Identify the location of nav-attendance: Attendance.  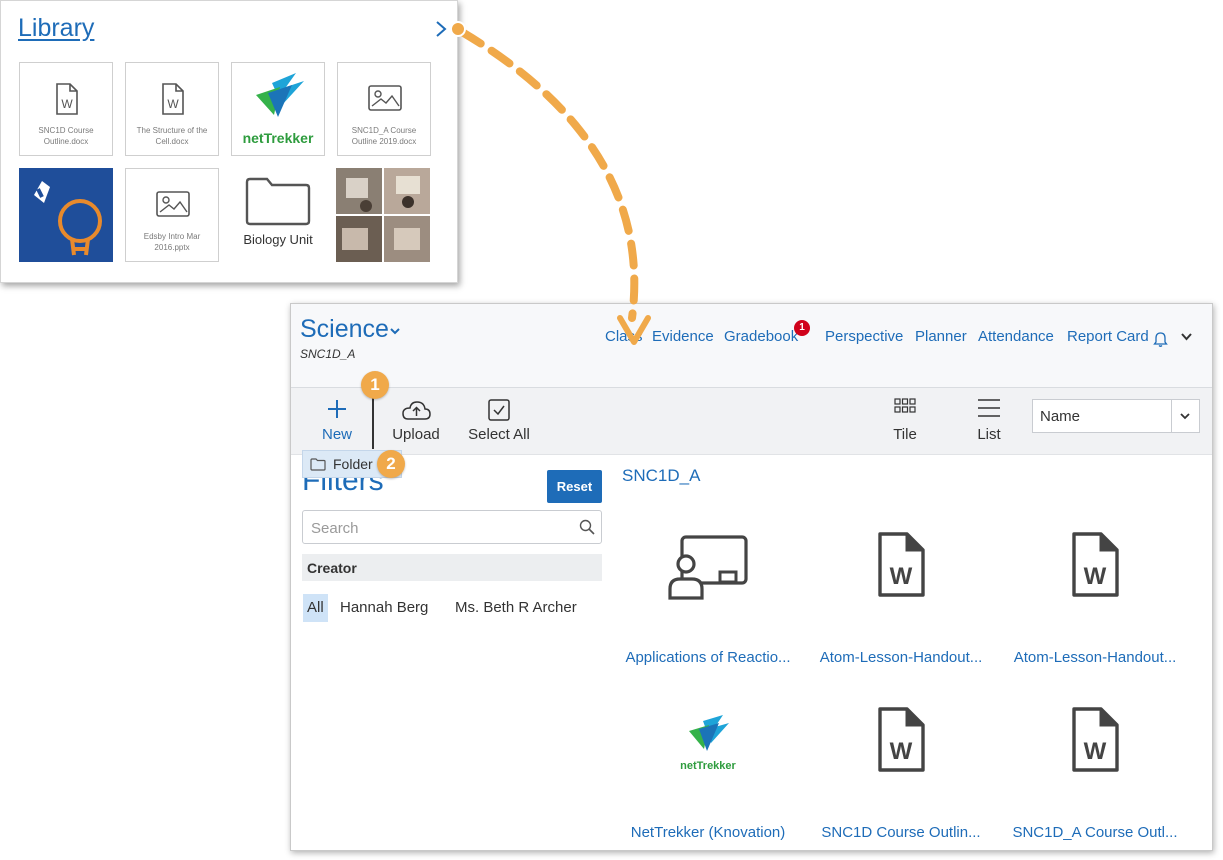
(1016, 336).